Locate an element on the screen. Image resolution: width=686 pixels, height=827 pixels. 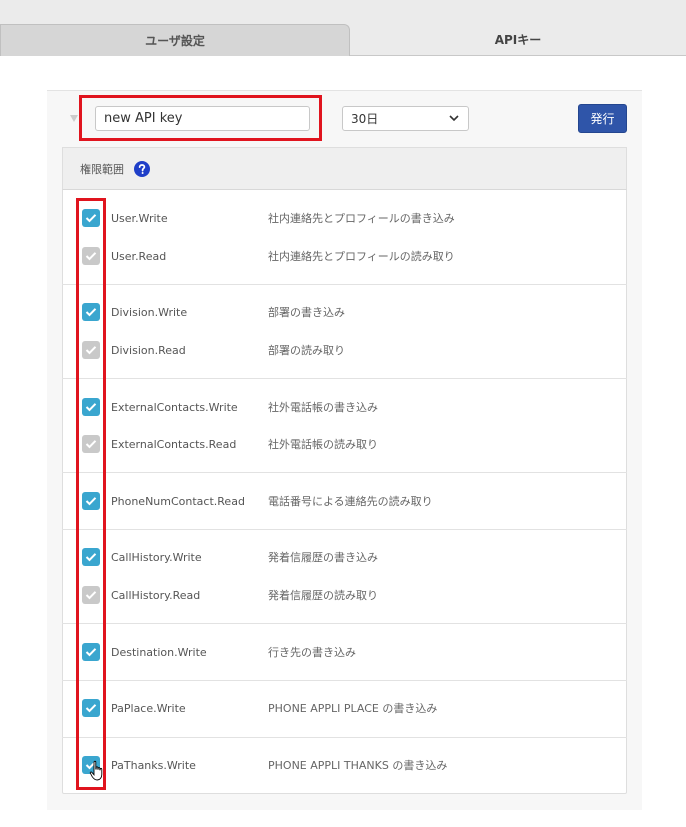
issue-button: 発行 is located at coordinates (602, 118).